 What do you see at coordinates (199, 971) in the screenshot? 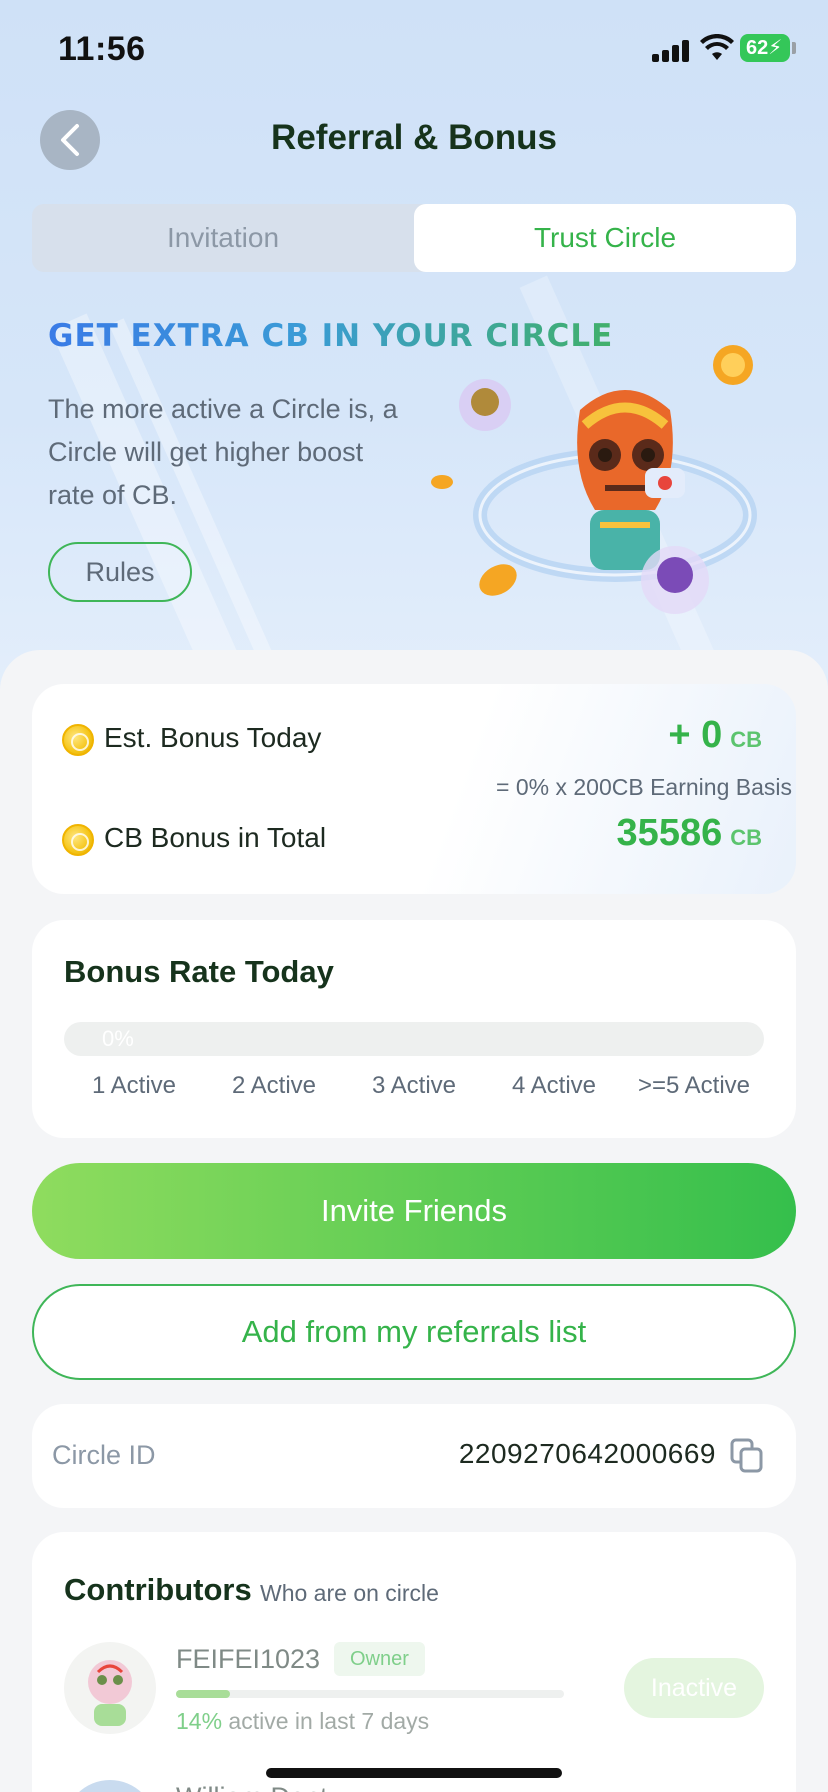
I see `bonus-rate-title: Bonus Rate Today` at bounding box center [199, 971].